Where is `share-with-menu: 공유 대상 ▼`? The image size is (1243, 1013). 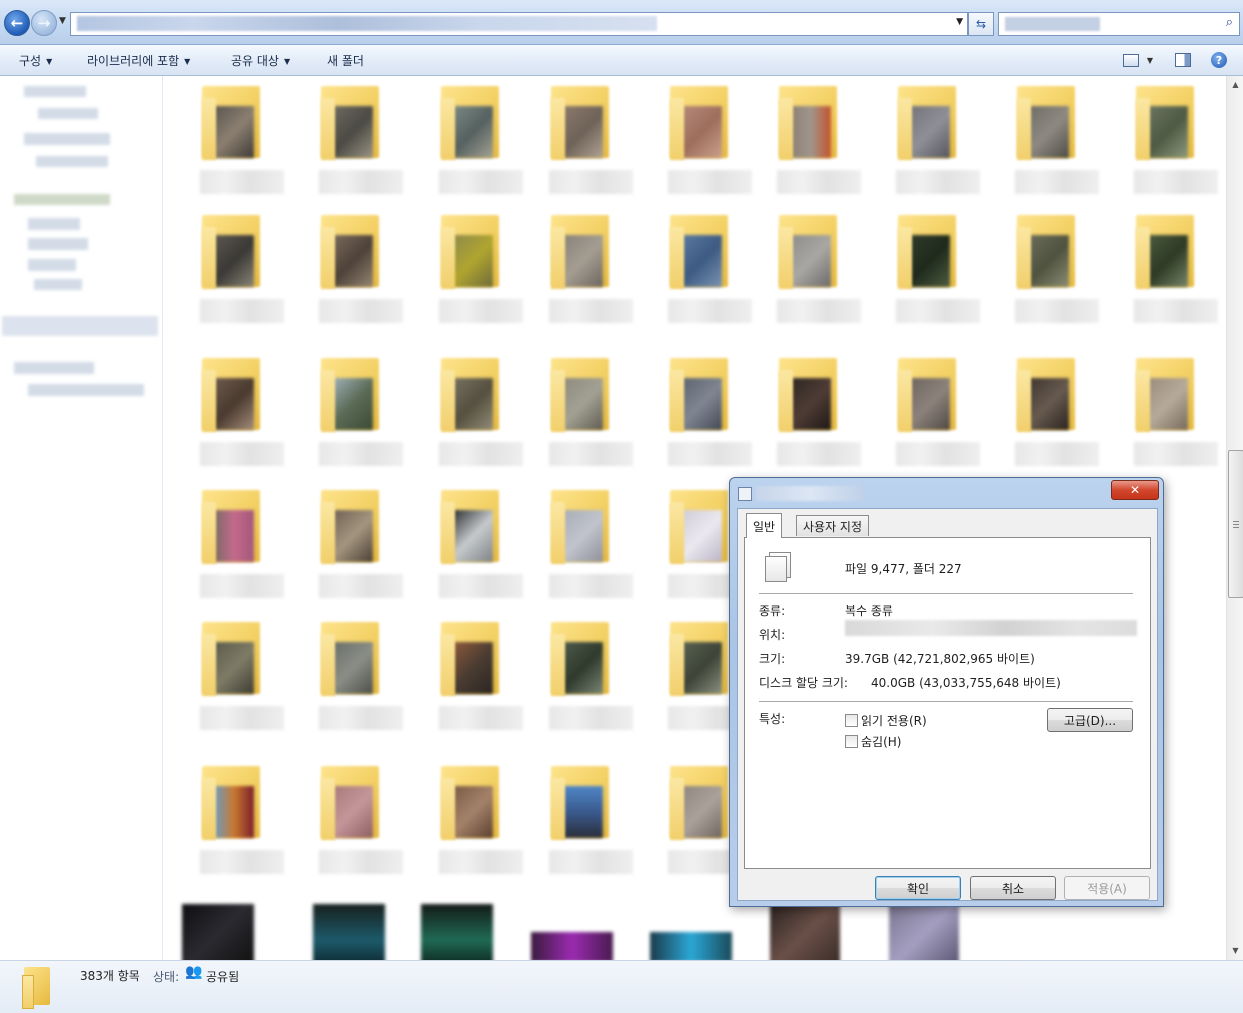
share-with-menu: 공유 대상 ▼ is located at coordinates (260, 60).